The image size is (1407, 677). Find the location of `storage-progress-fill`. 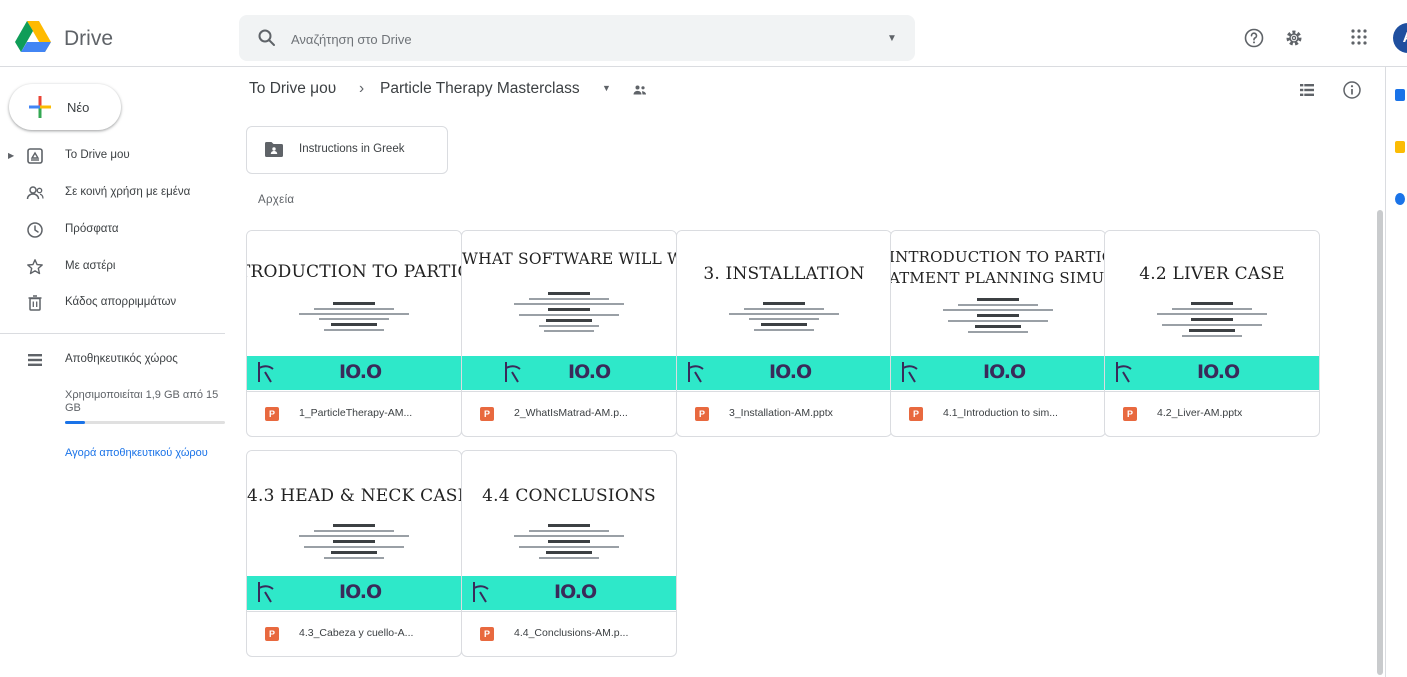

storage-progress-fill is located at coordinates (75, 422).